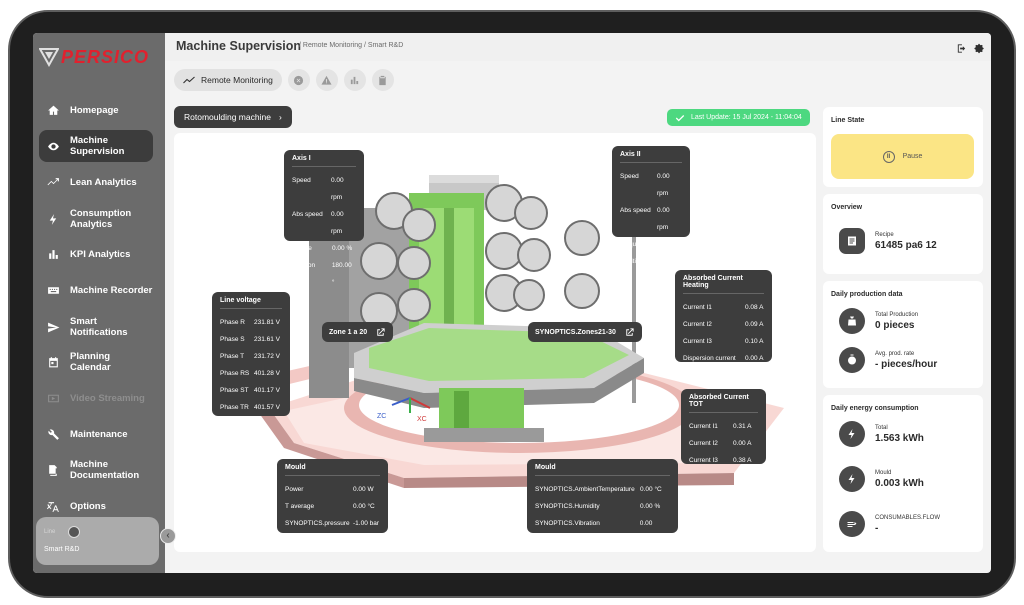 The image size is (1024, 605). I want to click on recipe-kpi: Recipe 61485 pa6 12, so click(888, 241).